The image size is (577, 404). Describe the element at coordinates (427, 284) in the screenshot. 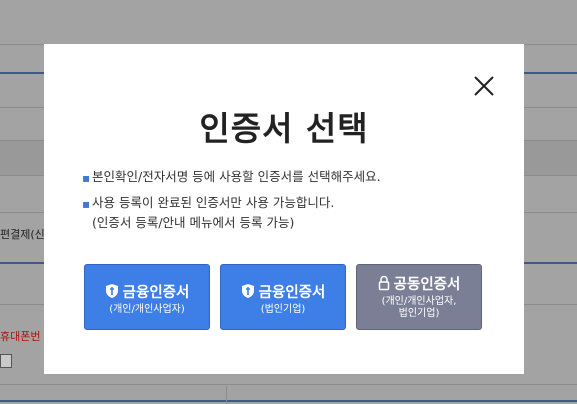

I see `button-title: 공동인증서` at that location.